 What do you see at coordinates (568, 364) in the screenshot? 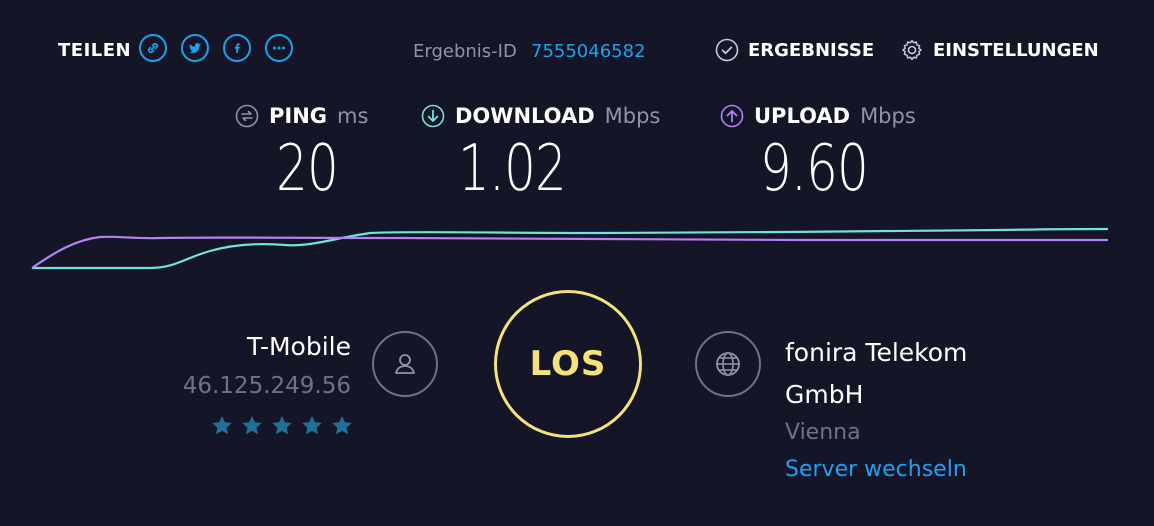
I see `go-button: LOS` at bounding box center [568, 364].